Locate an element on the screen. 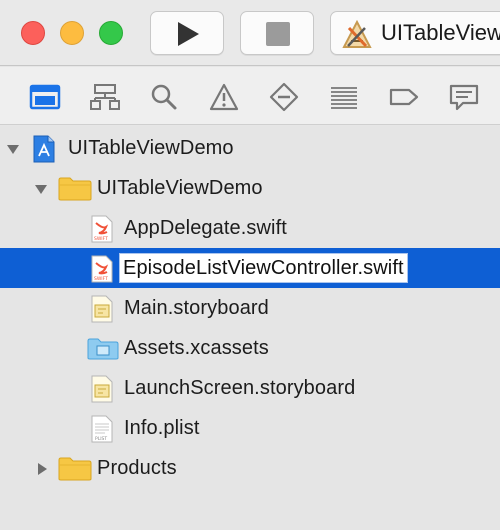 Image resolution: width=500 pixels, height=530 pixels. tree-row-file: Assets.xcassets is located at coordinates (250, 348).